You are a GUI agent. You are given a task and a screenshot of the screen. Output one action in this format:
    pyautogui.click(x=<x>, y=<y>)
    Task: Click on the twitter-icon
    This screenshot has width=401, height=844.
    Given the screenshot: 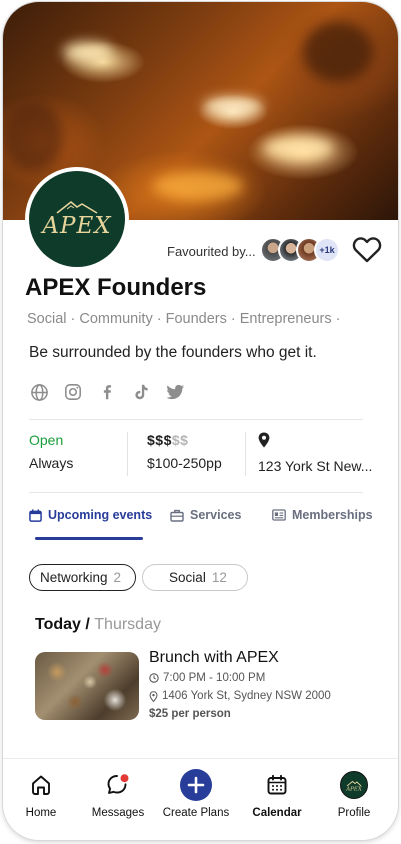 What is the action you would take?
    pyautogui.click(x=175, y=392)
    